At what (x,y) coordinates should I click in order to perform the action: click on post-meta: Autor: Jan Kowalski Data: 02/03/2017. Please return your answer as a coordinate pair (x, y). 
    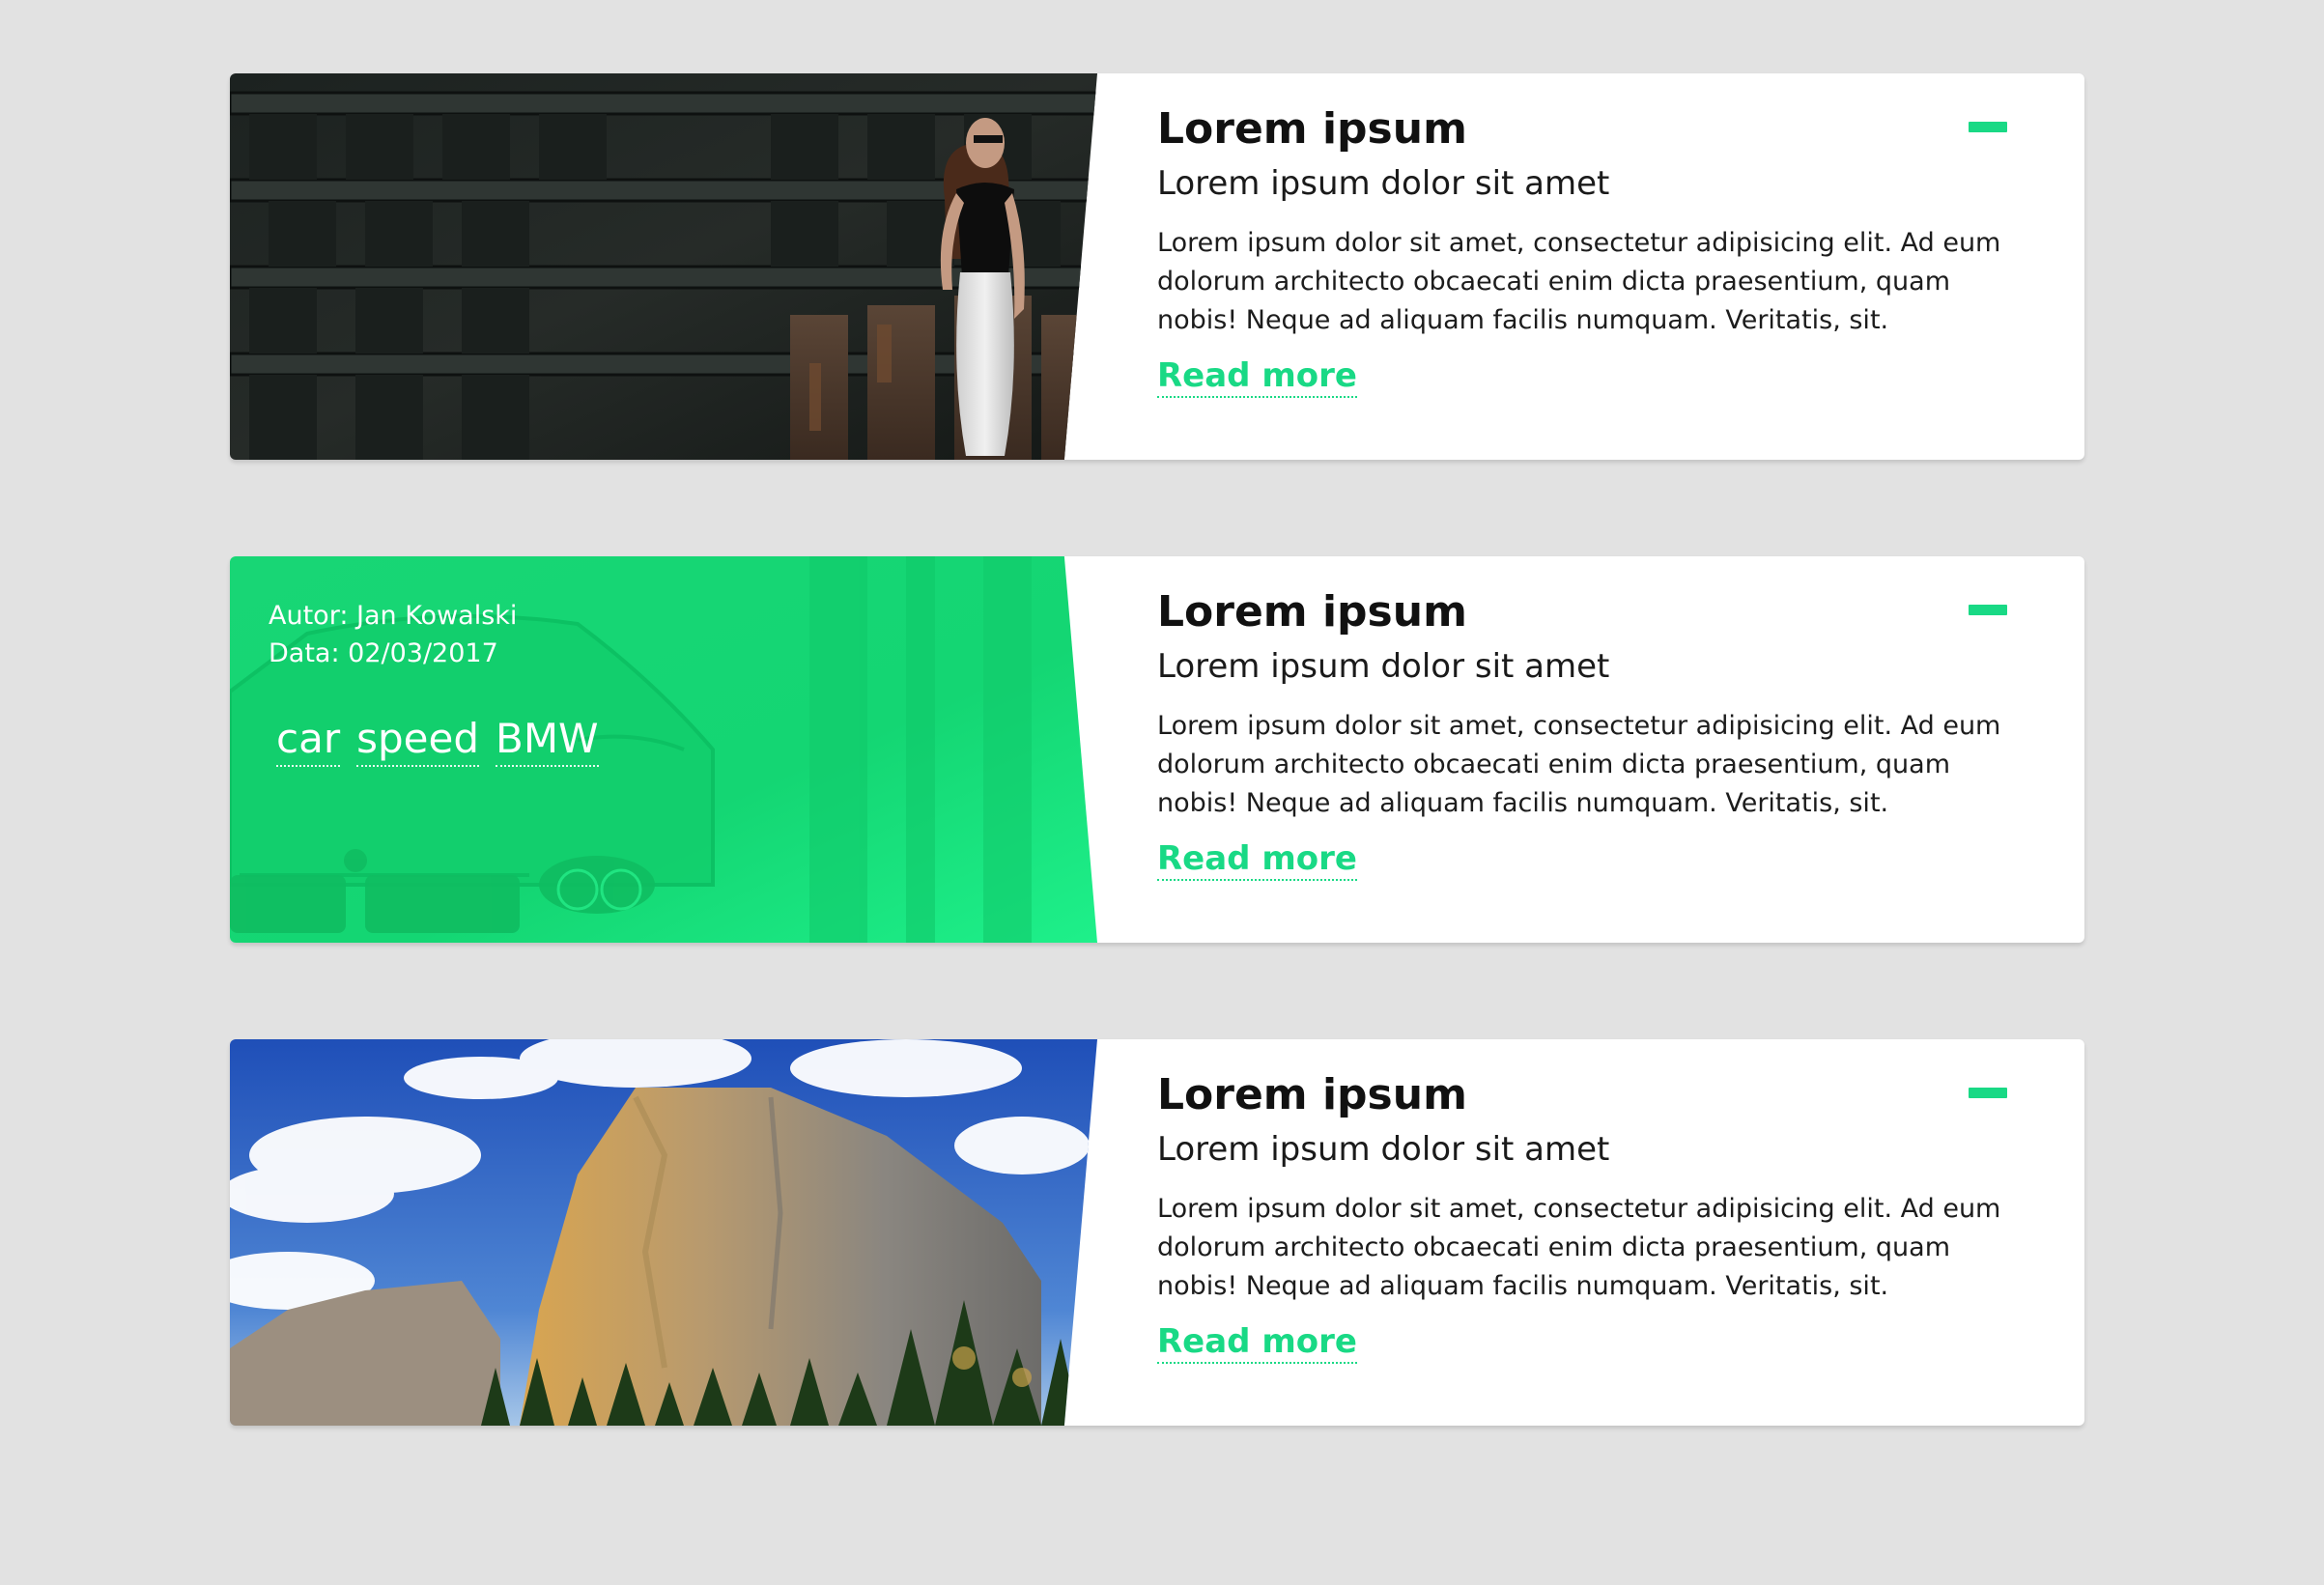
    Looking at the image, I should click on (393, 635).